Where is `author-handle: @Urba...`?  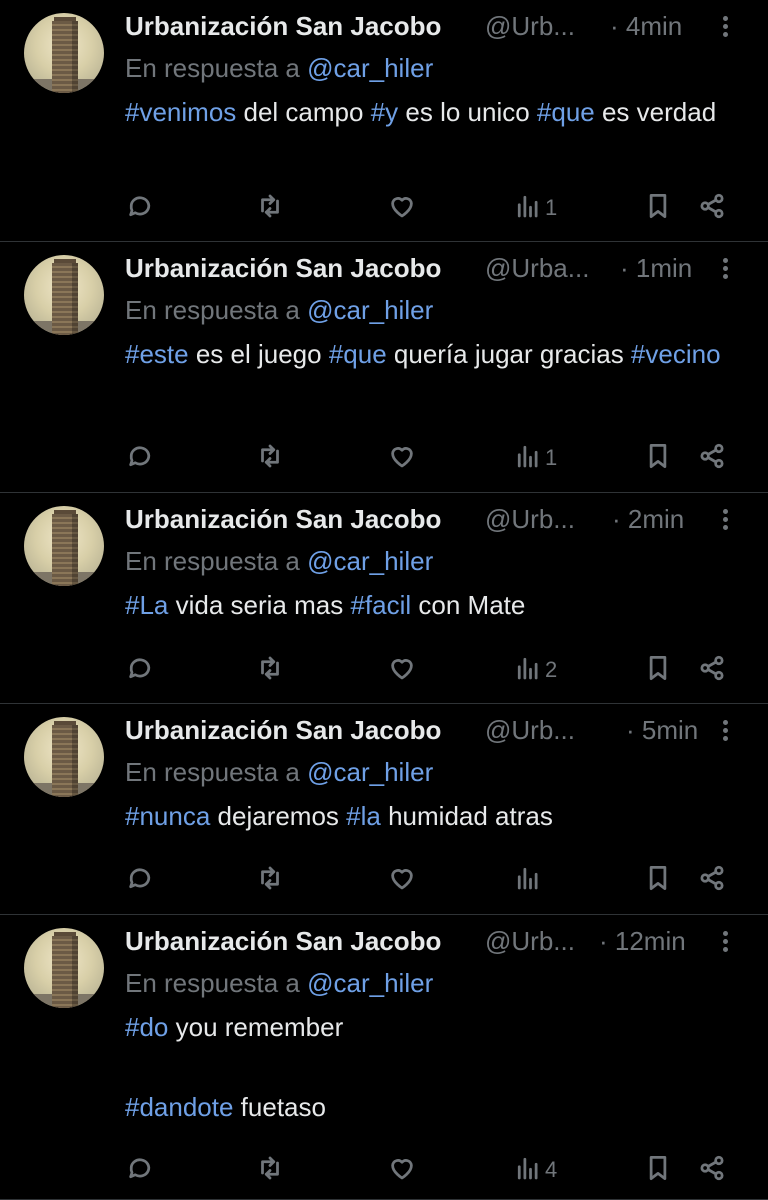
author-handle: @Urba... is located at coordinates (537, 268).